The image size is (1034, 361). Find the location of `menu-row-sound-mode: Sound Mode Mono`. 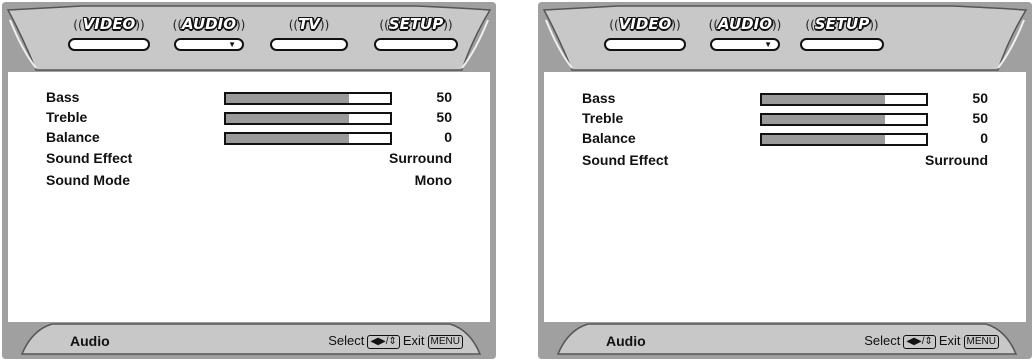

menu-row-sound-mode: Sound Mode Mono is located at coordinates (249, 182).